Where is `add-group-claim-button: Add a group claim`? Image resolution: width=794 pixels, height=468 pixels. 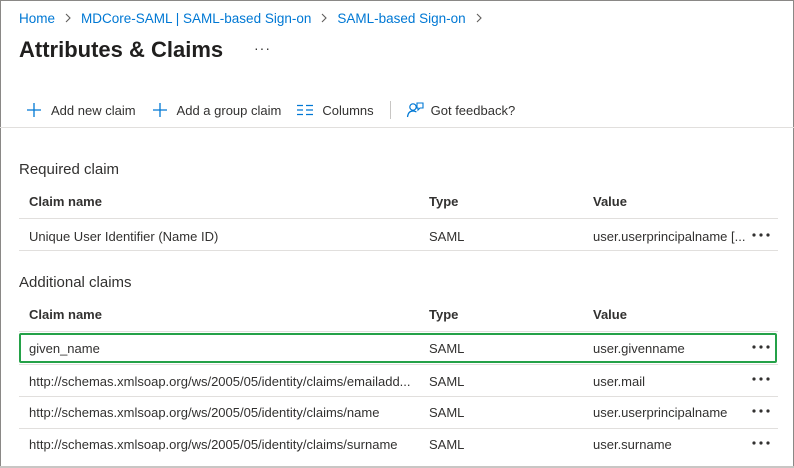
add-group-claim-button: Add a group claim is located at coordinates (217, 110).